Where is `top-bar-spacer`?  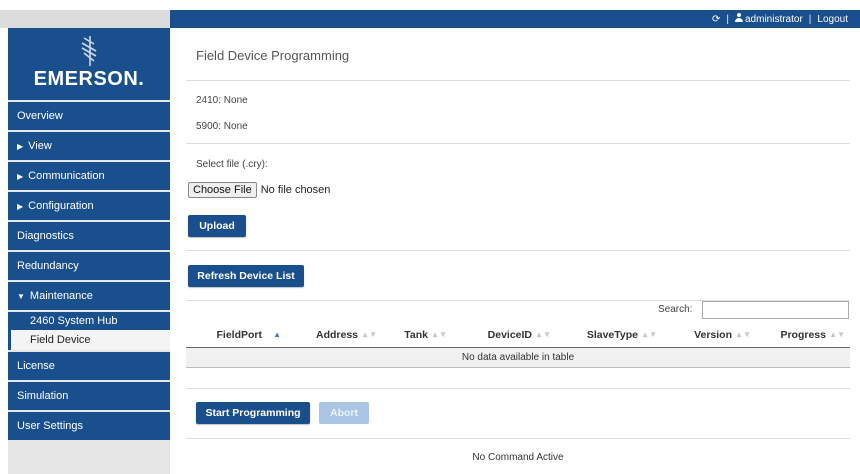 top-bar-spacer is located at coordinates (85, 19).